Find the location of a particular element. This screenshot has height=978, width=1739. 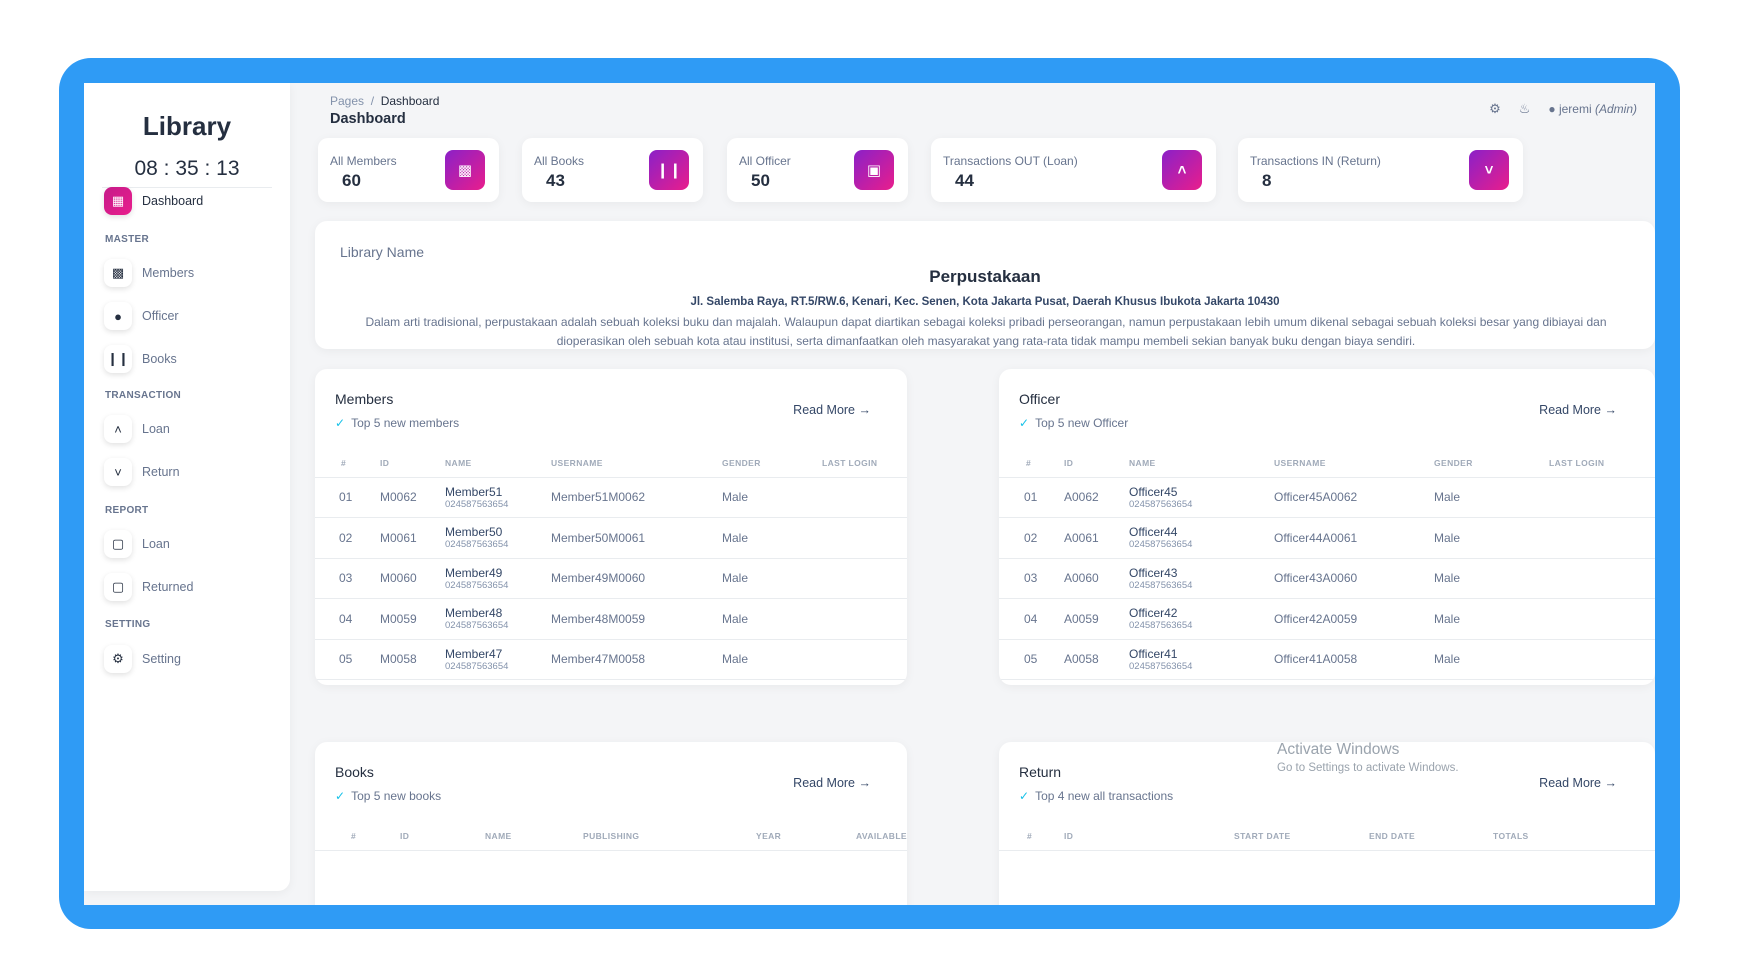

sidebar-item-officer: ● Officer is located at coordinates (141, 316).